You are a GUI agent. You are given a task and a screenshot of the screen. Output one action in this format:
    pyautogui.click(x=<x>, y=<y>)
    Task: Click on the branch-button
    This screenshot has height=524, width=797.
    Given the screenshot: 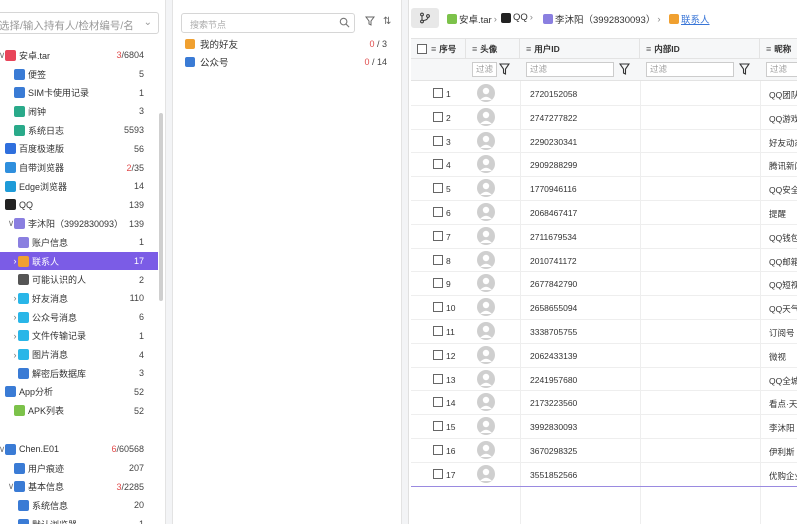 What is the action you would take?
    pyautogui.click(x=425, y=18)
    